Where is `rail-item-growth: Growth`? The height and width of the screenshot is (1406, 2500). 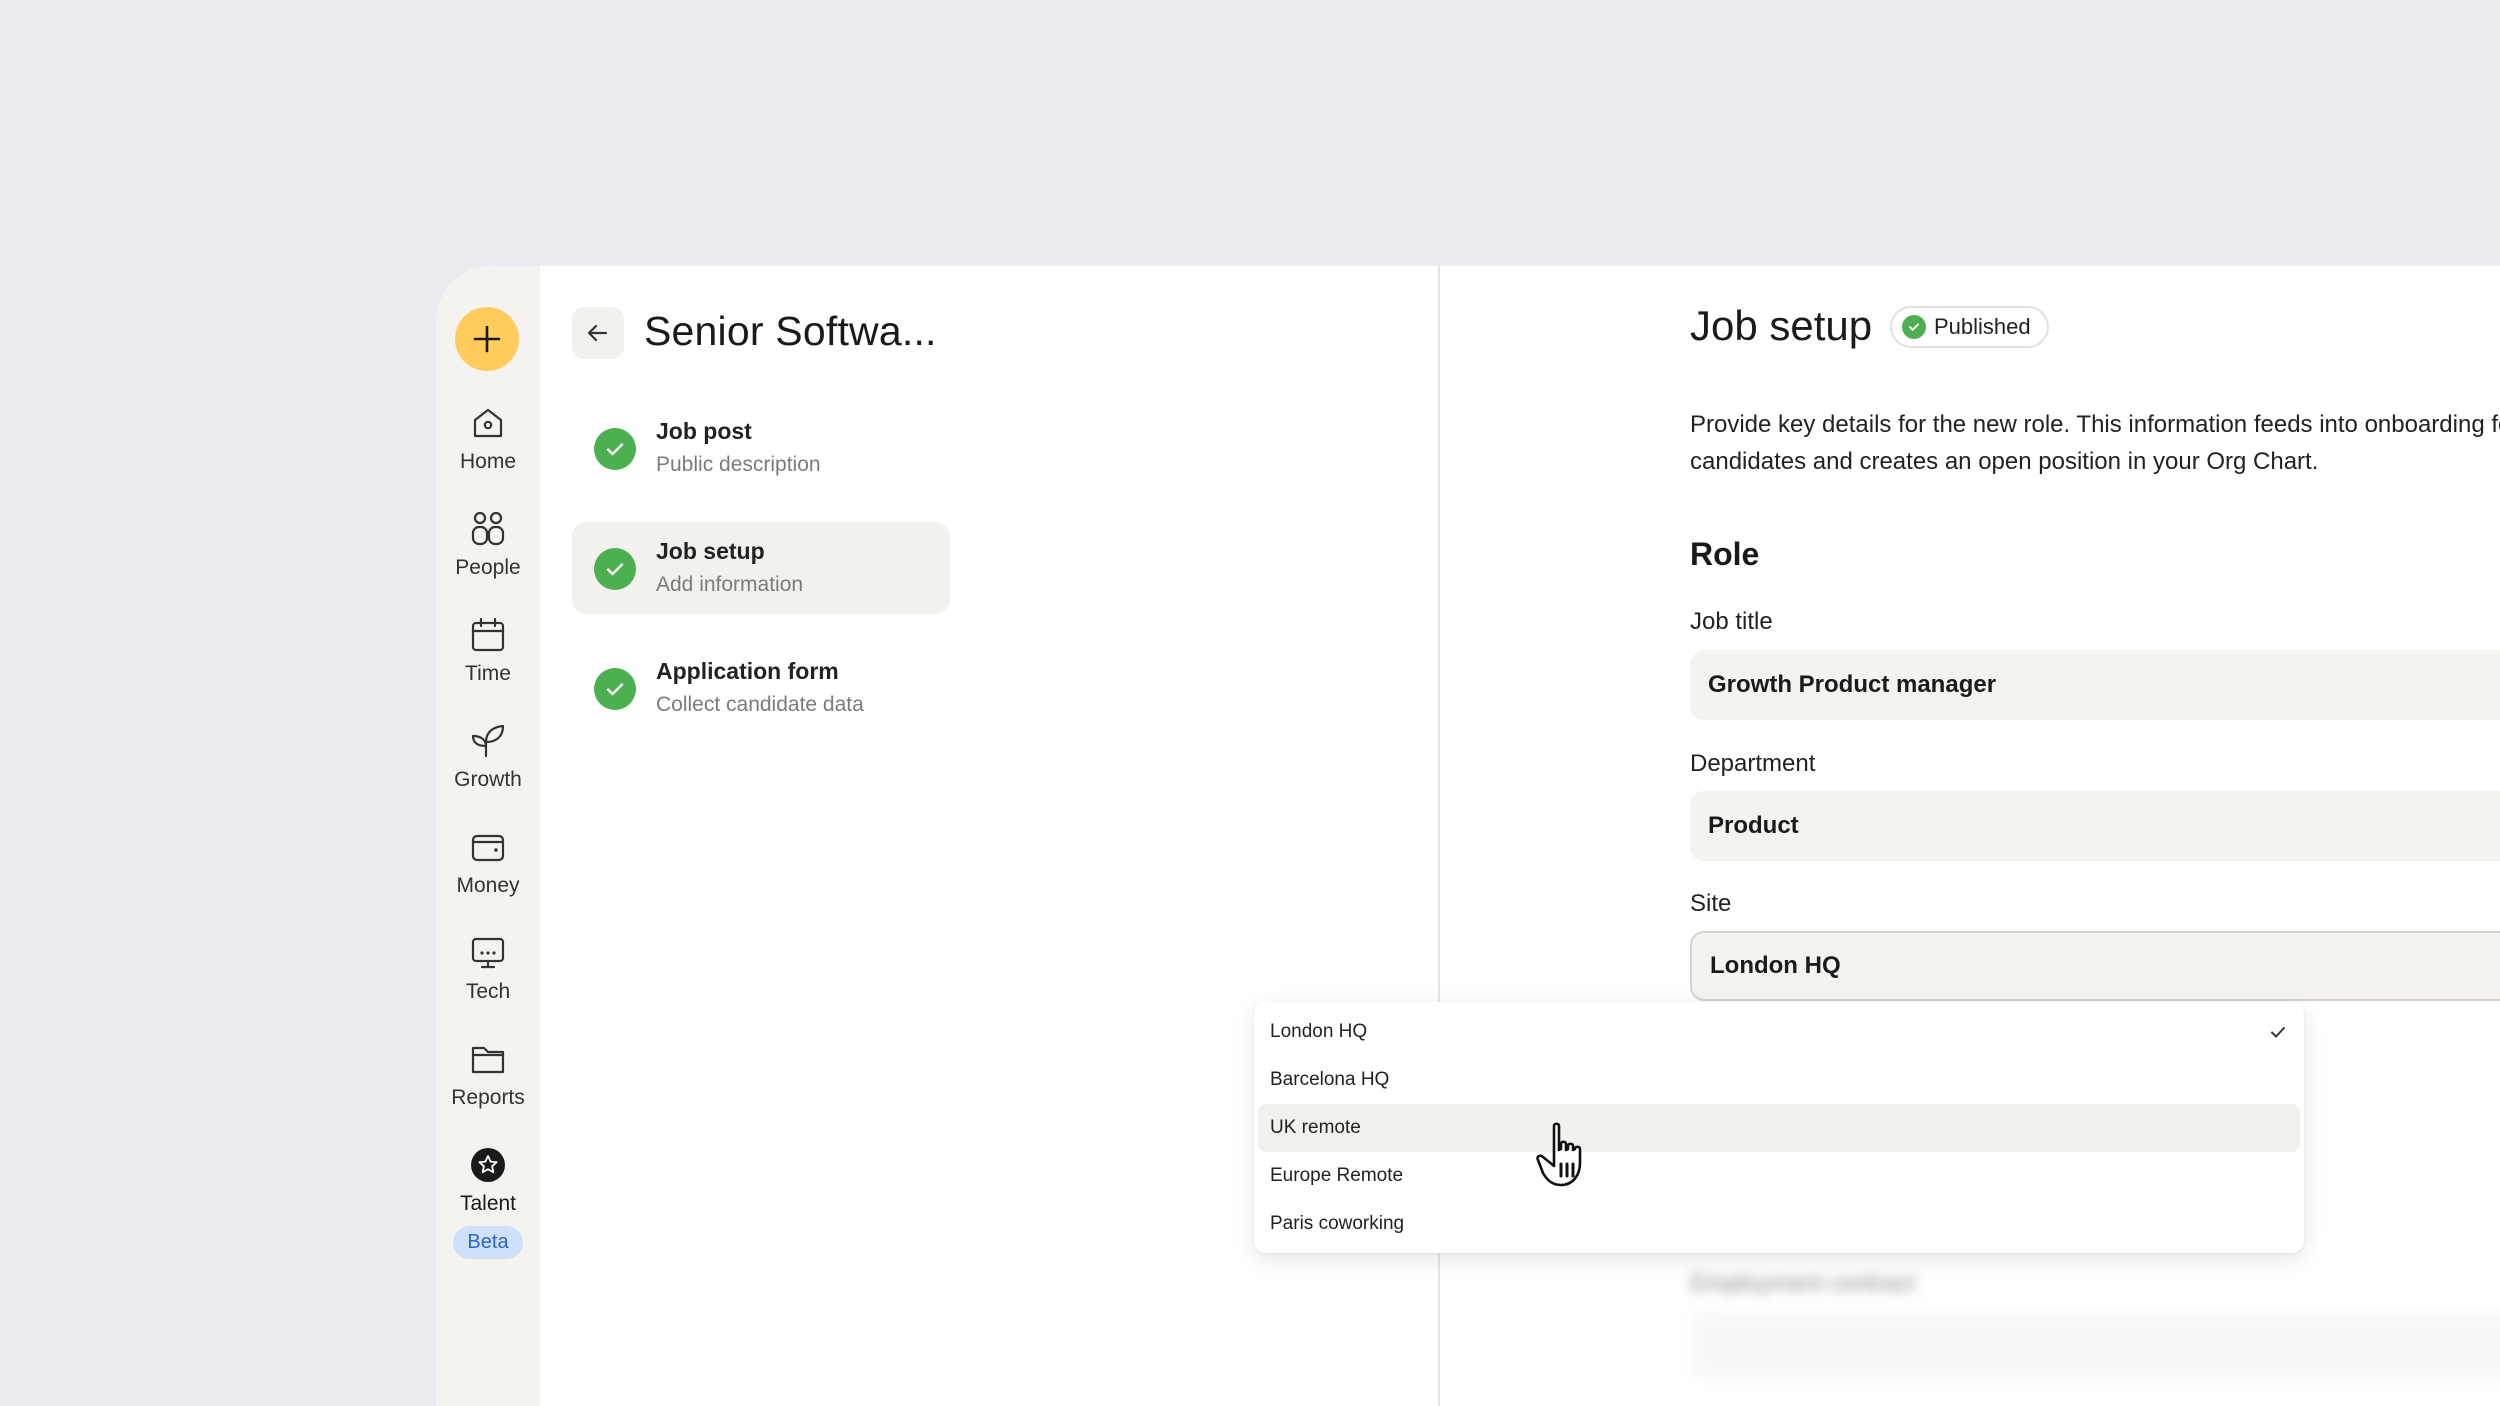 rail-item-growth: Growth is located at coordinates (488, 757).